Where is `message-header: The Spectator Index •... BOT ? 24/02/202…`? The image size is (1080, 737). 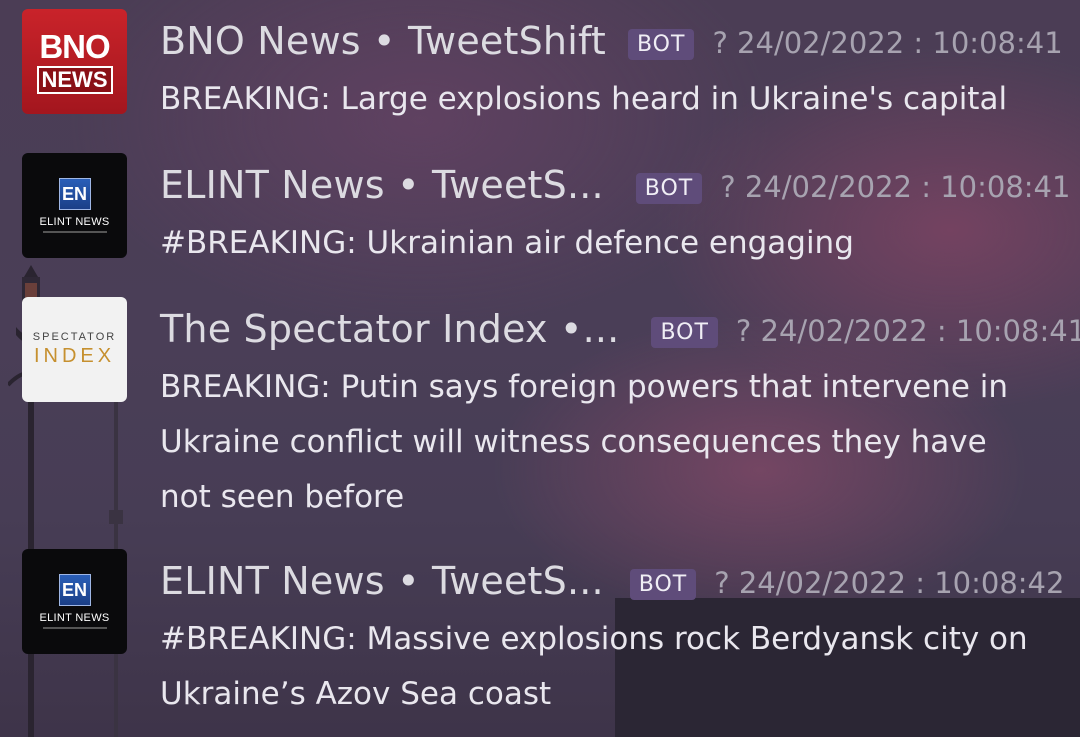
message-header: The Spectator Index •... BOT ? 24/02/202… is located at coordinates (620, 329).